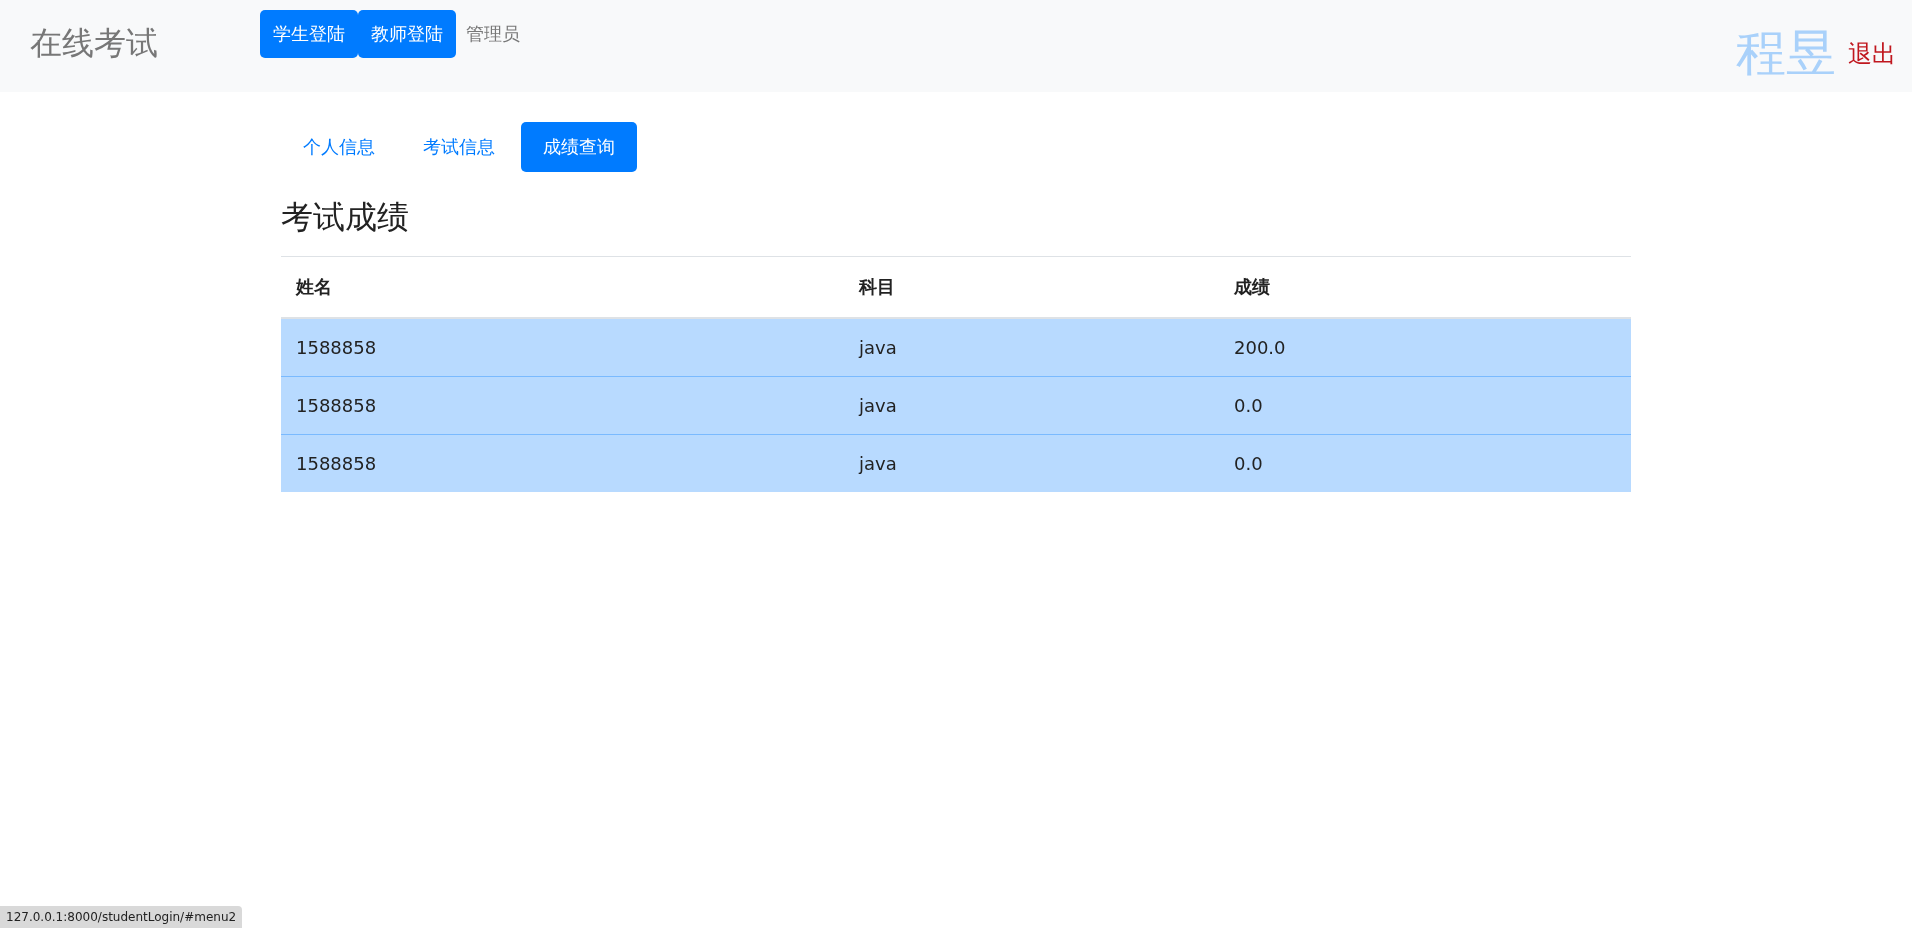 The image size is (1912, 928). Describe the element at coordinates (407, 34) in the screenshot. I see `login-button: 教师登陆` at that location.